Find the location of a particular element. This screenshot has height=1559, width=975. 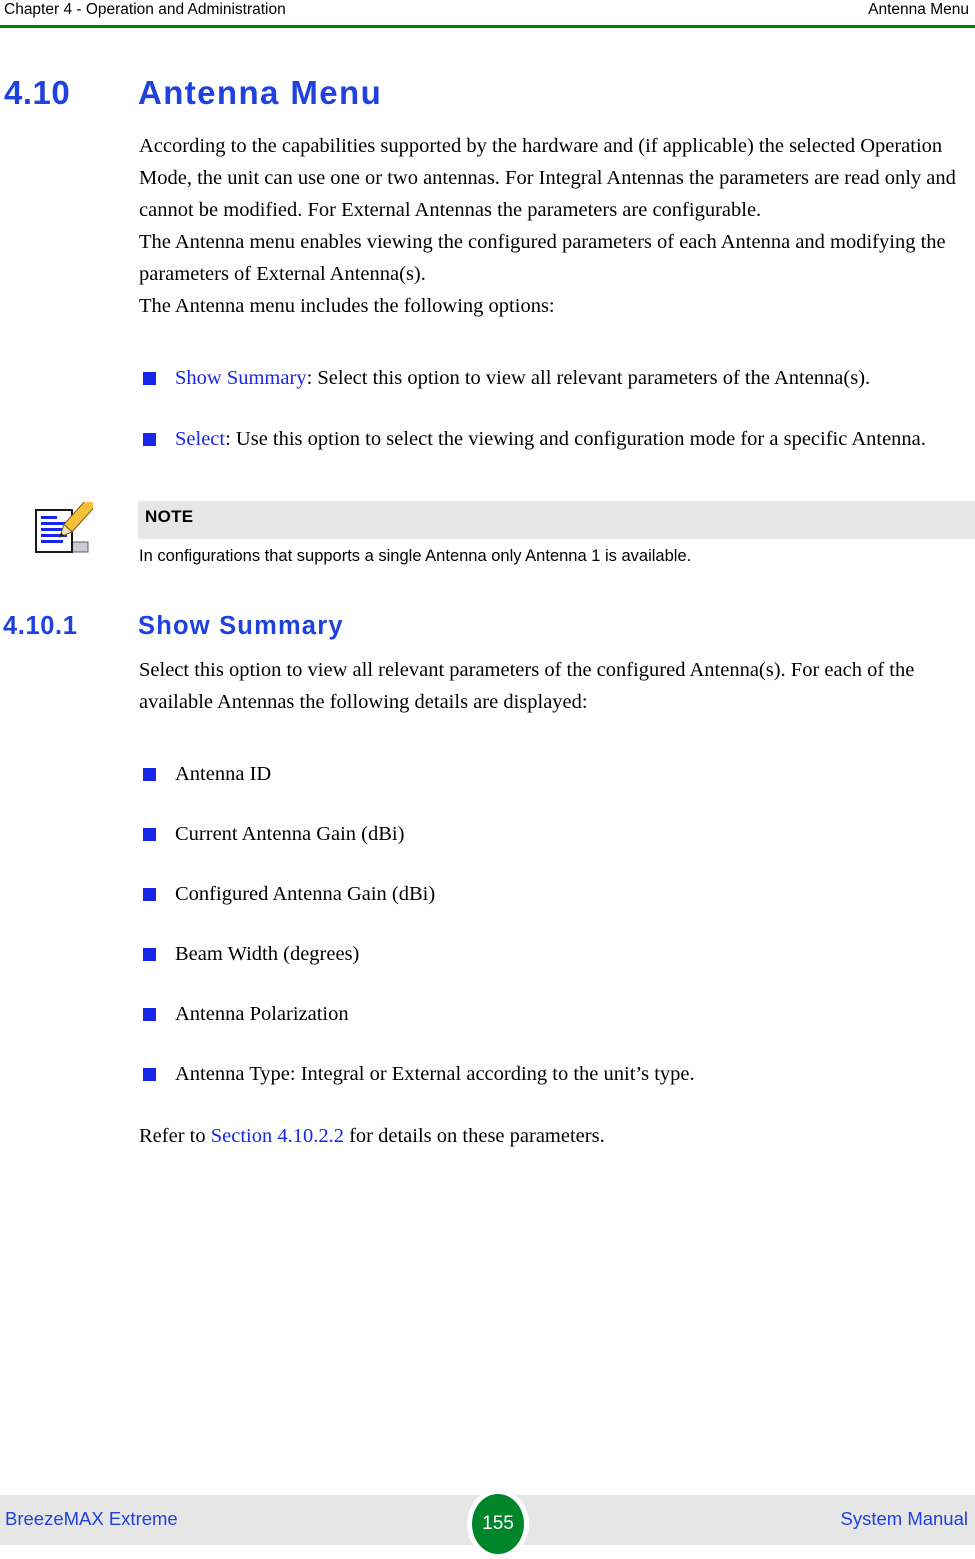

refer-prefix: Refer to is located at coordinates (175, 1136).